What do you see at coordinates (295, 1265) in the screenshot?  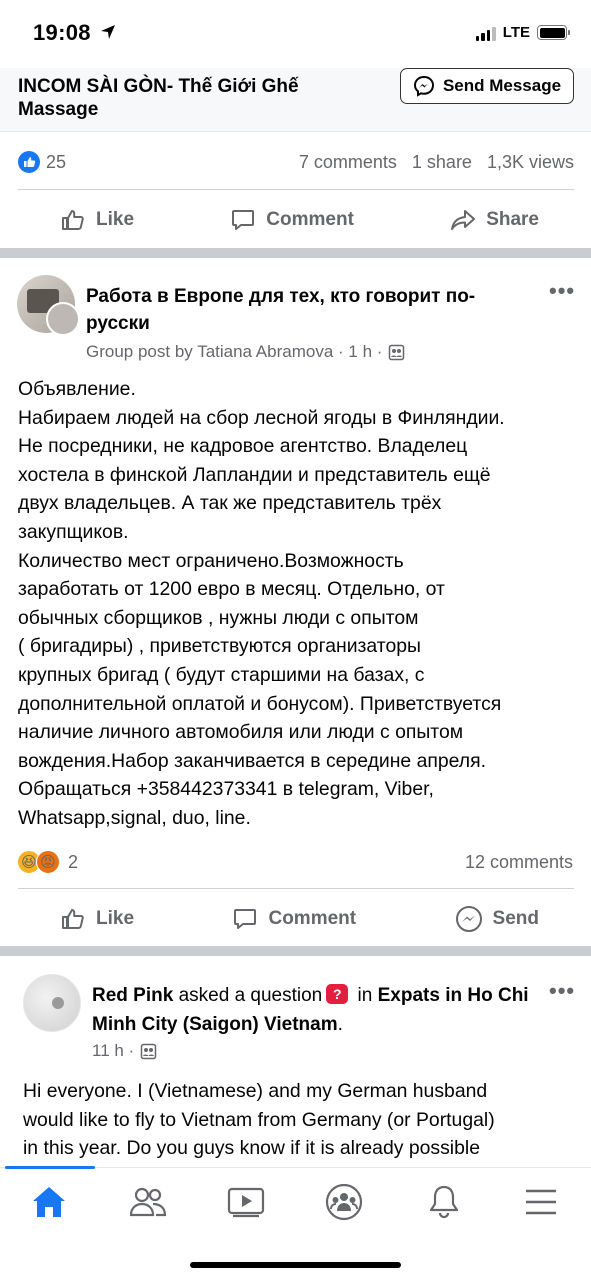 I see `home-indicator` at bounding box center [295, 1265].